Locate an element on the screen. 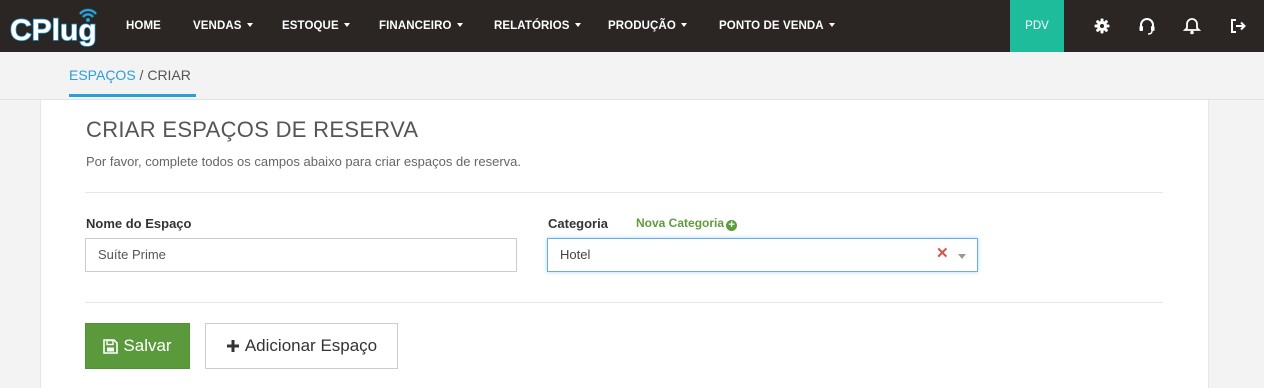  gear-icon is located at coordinates (1102, 26).